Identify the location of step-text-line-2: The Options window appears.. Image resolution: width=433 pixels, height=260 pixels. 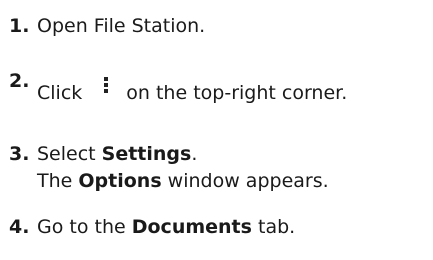
(183, 181).